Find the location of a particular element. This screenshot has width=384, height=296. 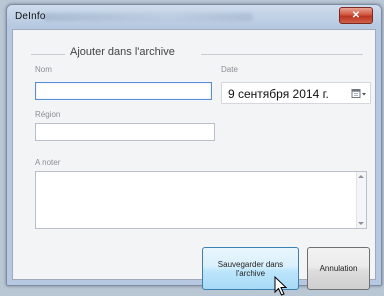

group-divider-left is located at coordinates (48, 54).